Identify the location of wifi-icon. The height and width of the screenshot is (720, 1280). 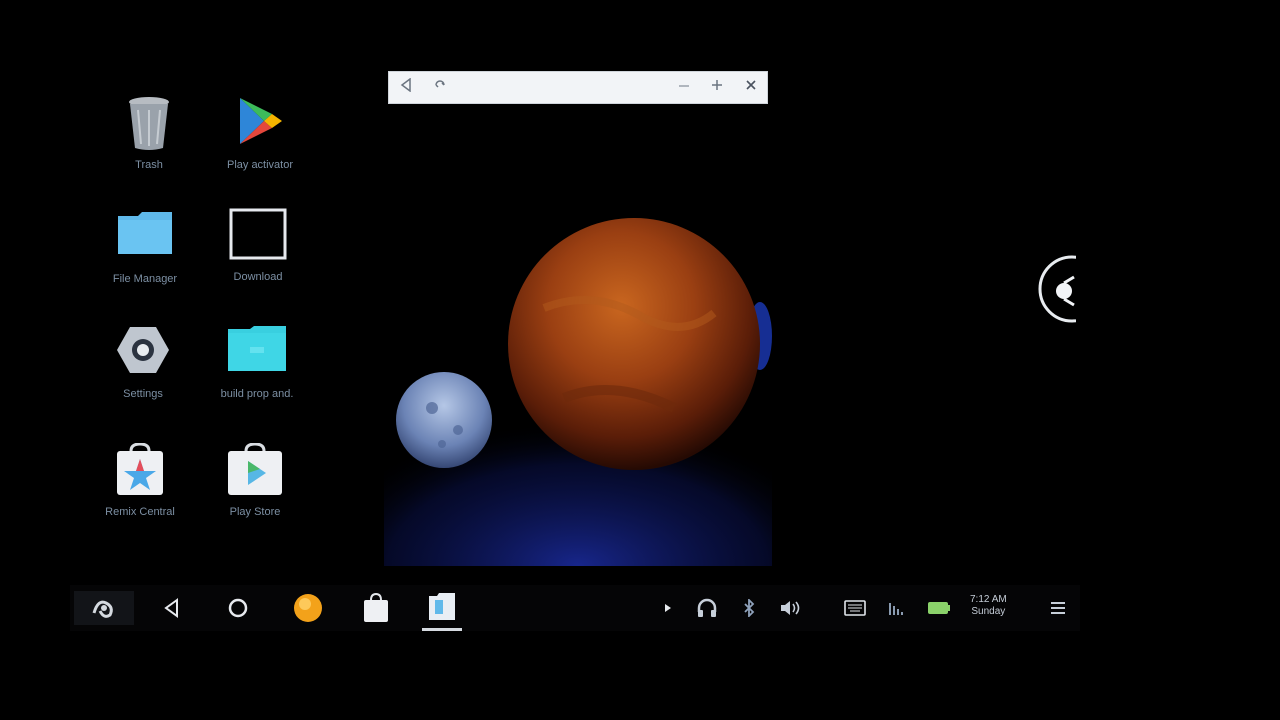
(897, 608).